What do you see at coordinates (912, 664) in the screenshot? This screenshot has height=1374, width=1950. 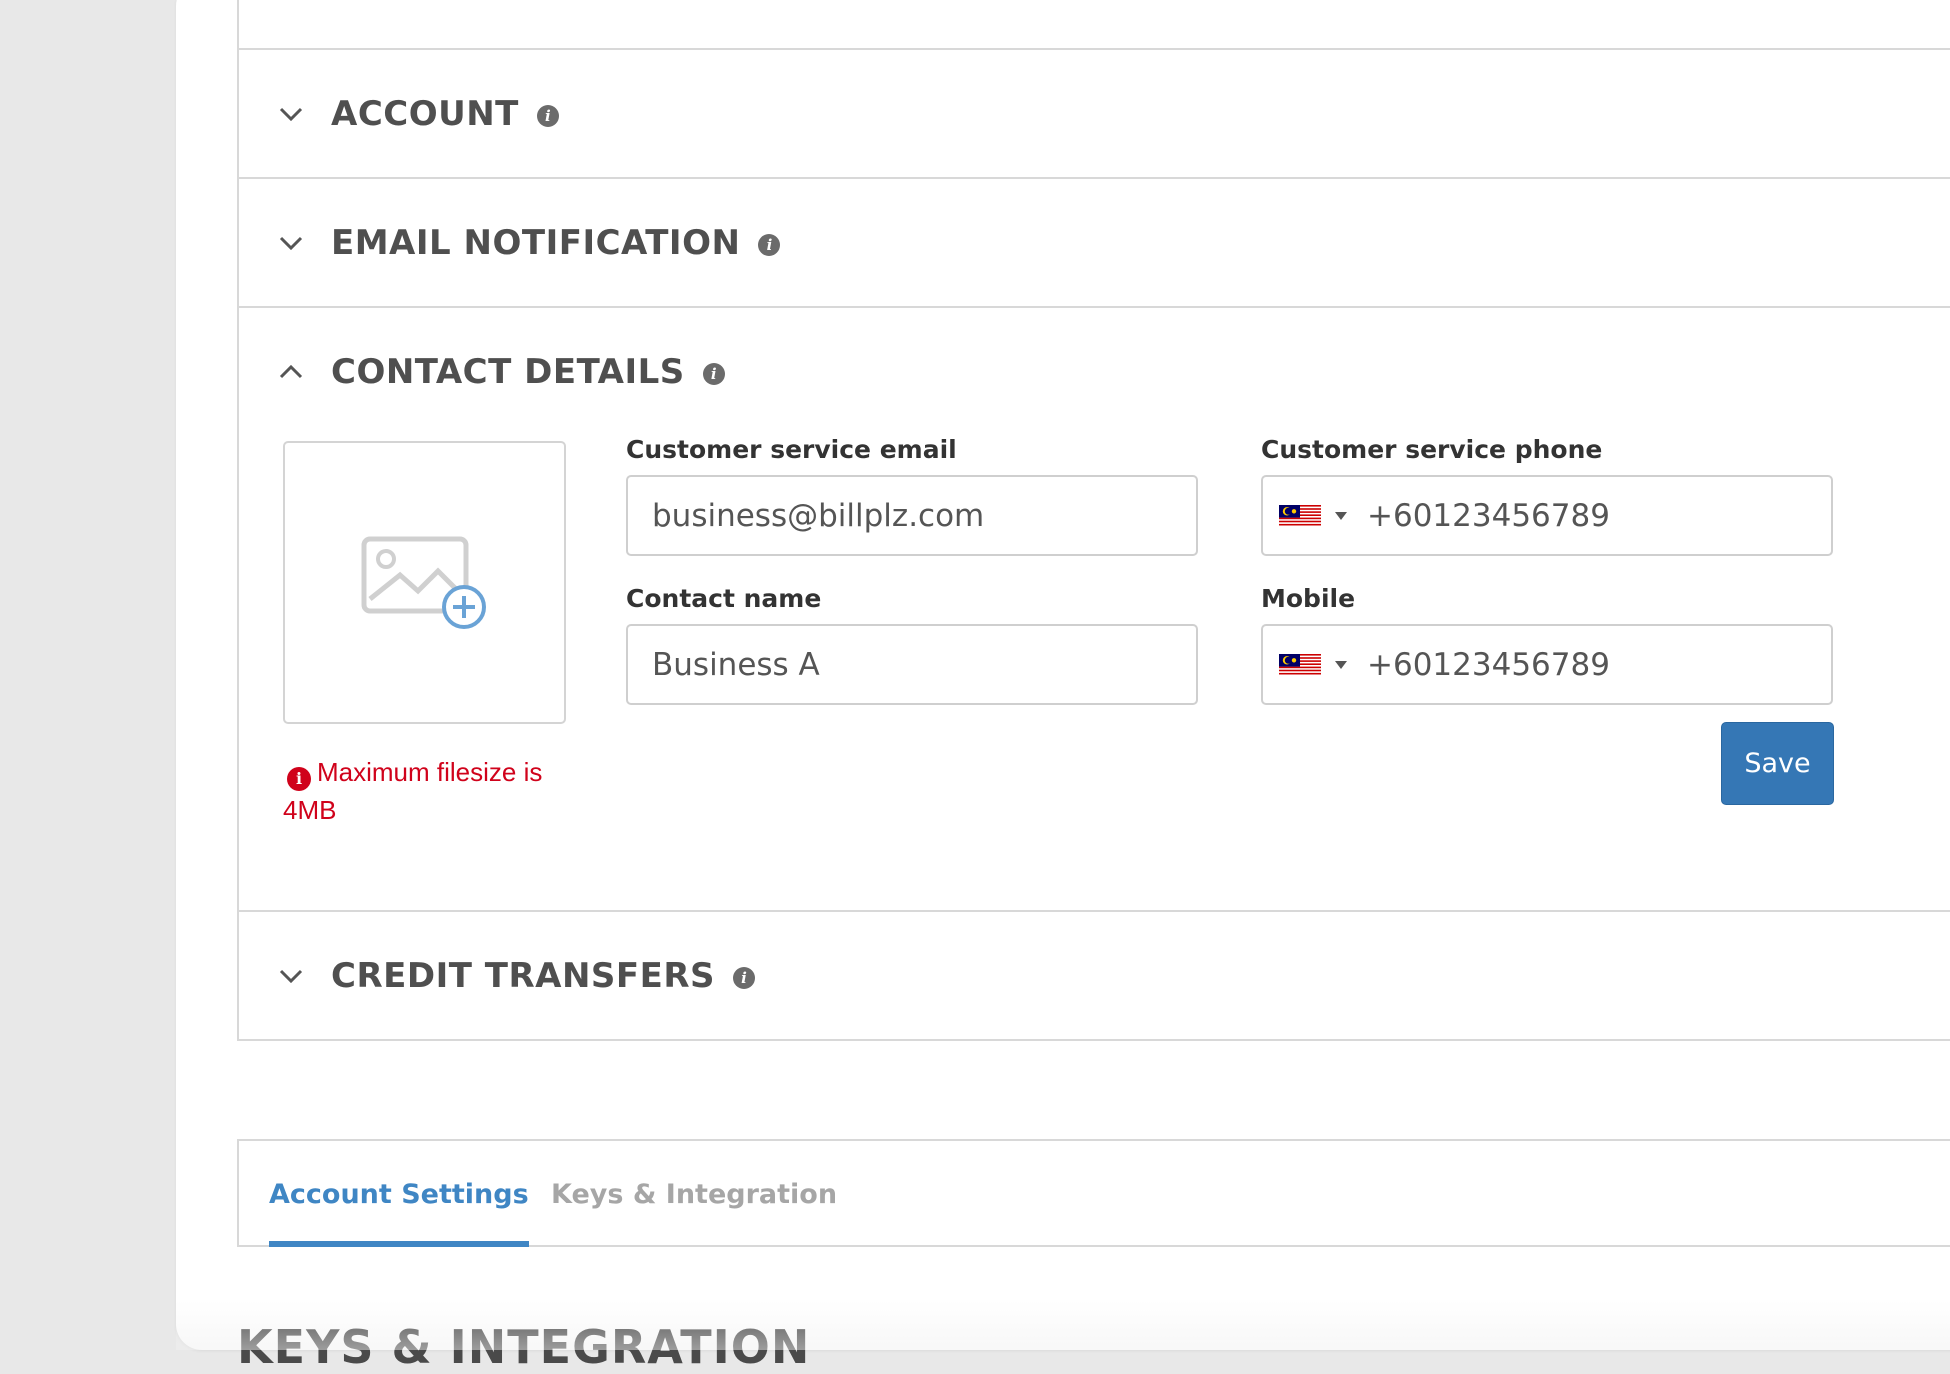 I see `contact-name-field` at bounding box center [912, 664].